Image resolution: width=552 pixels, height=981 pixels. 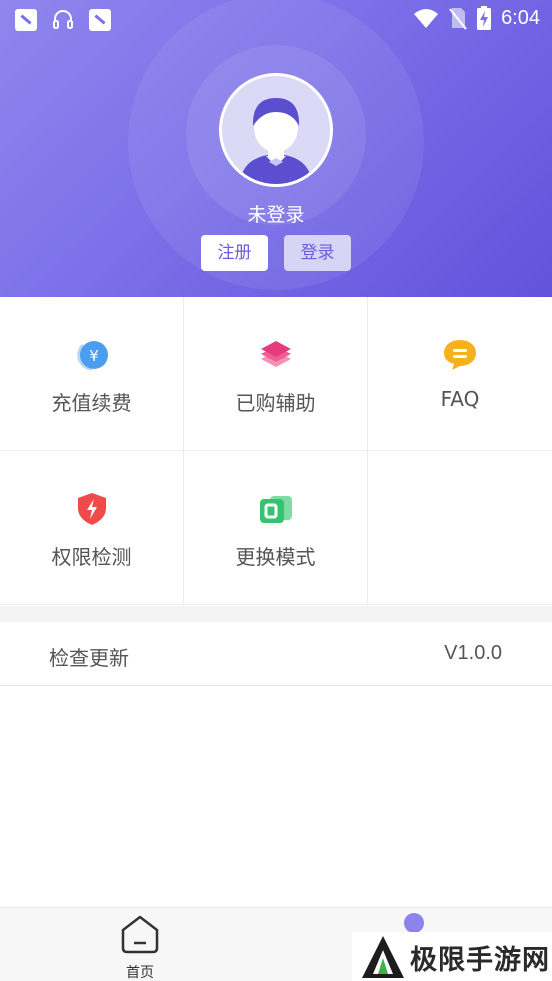 I want to click on watermark-text: 极限手游网, so click(x=480, y=960).